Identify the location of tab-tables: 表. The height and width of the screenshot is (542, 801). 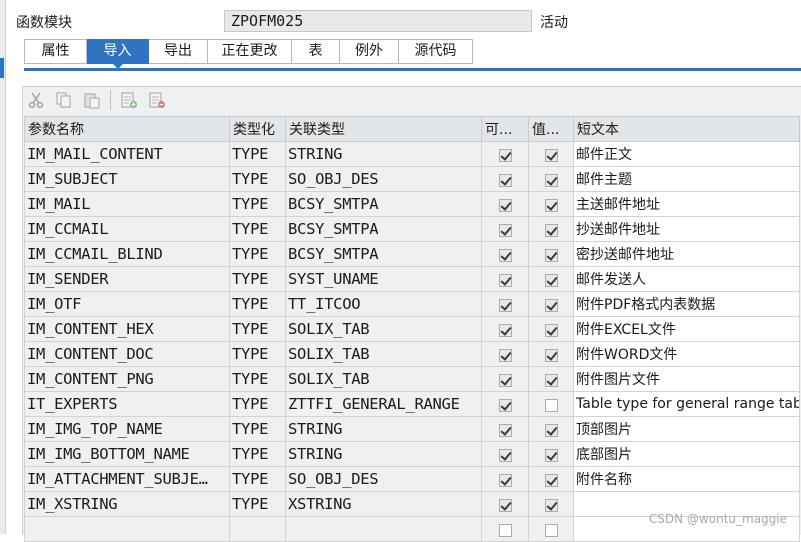
(316, 51).